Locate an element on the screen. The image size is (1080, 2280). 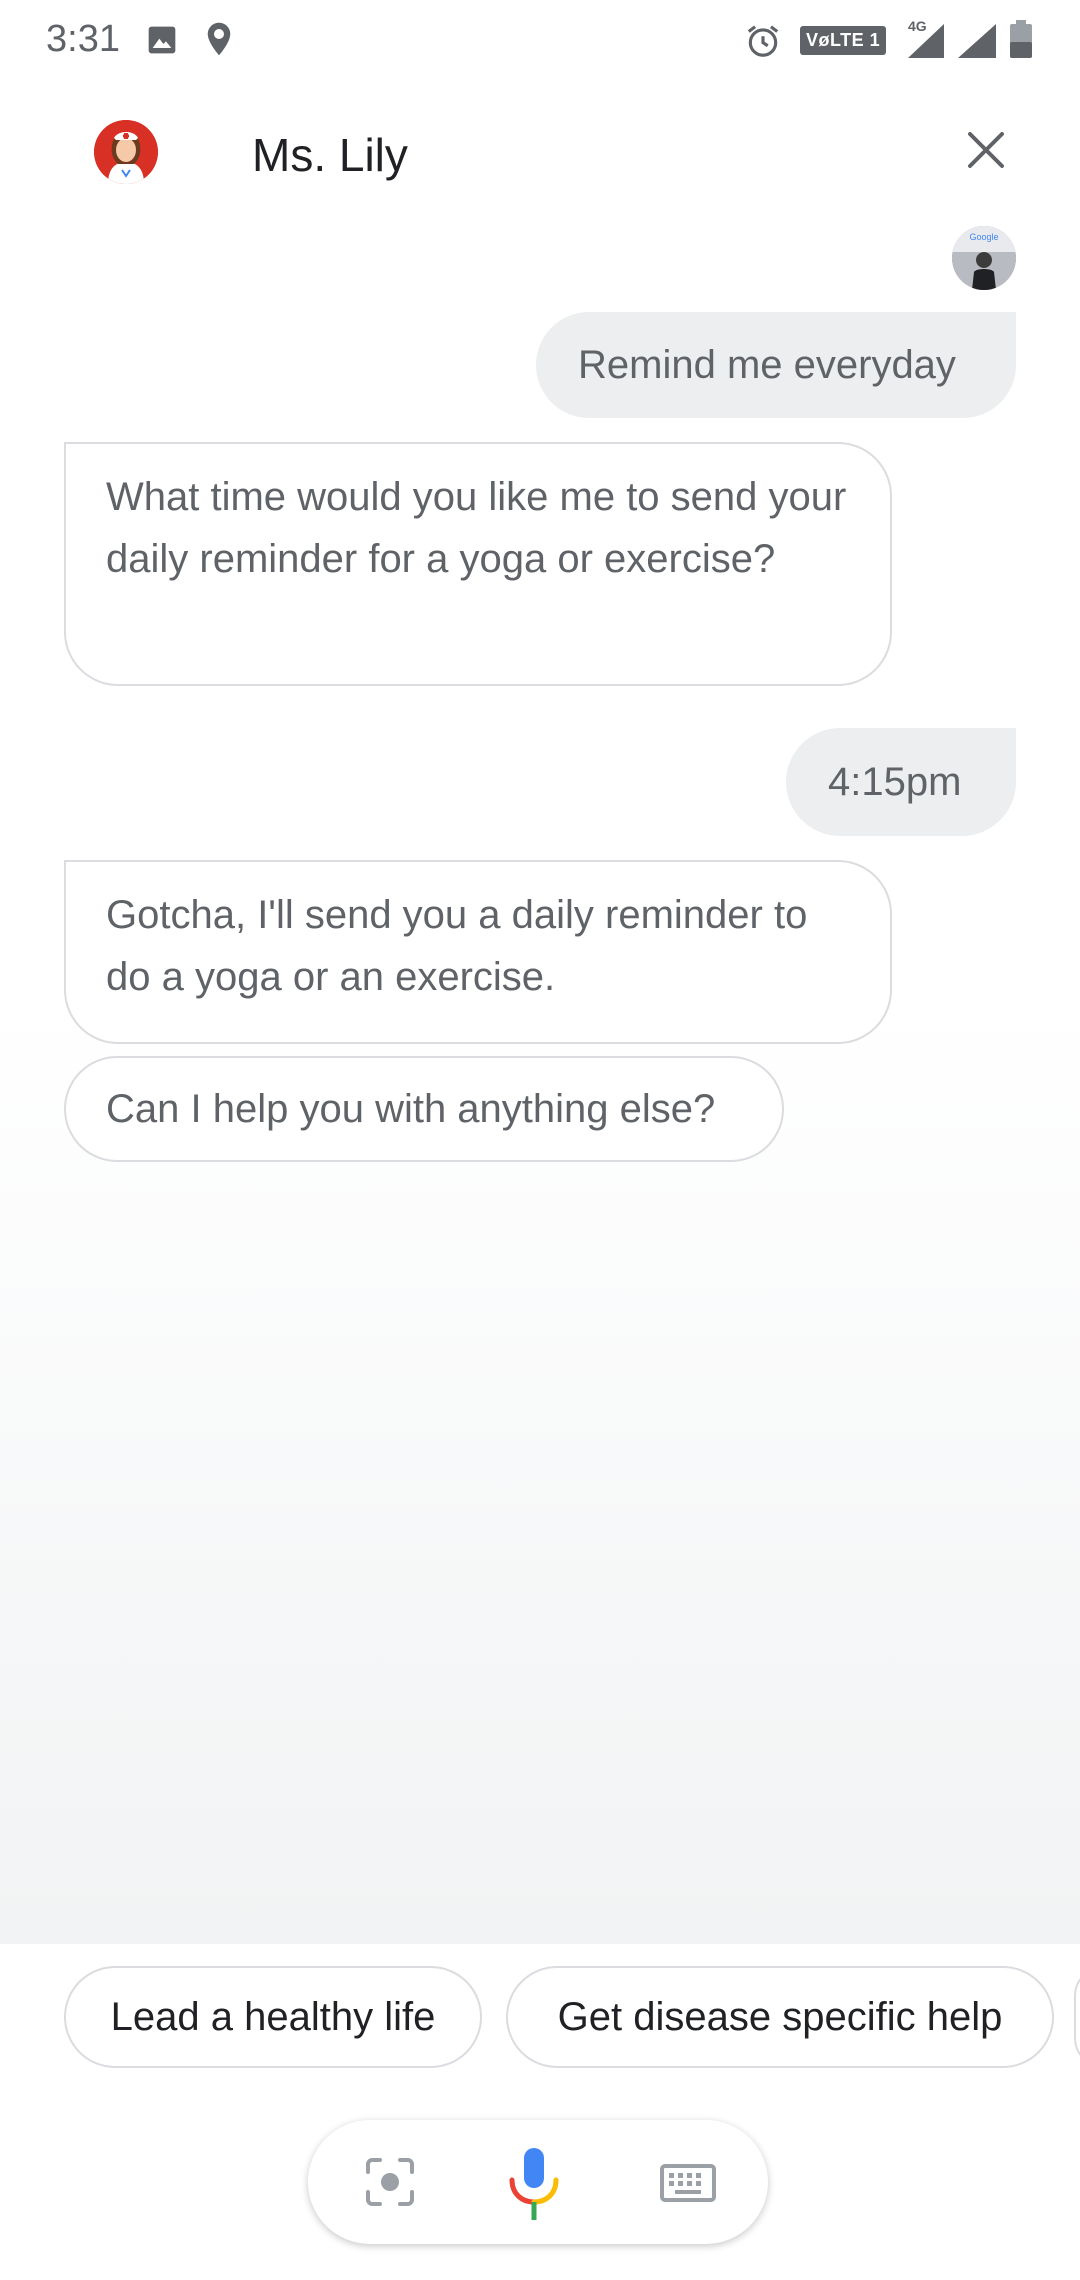
chat-header: Ms. Lily is located at coordinates (540, 155).